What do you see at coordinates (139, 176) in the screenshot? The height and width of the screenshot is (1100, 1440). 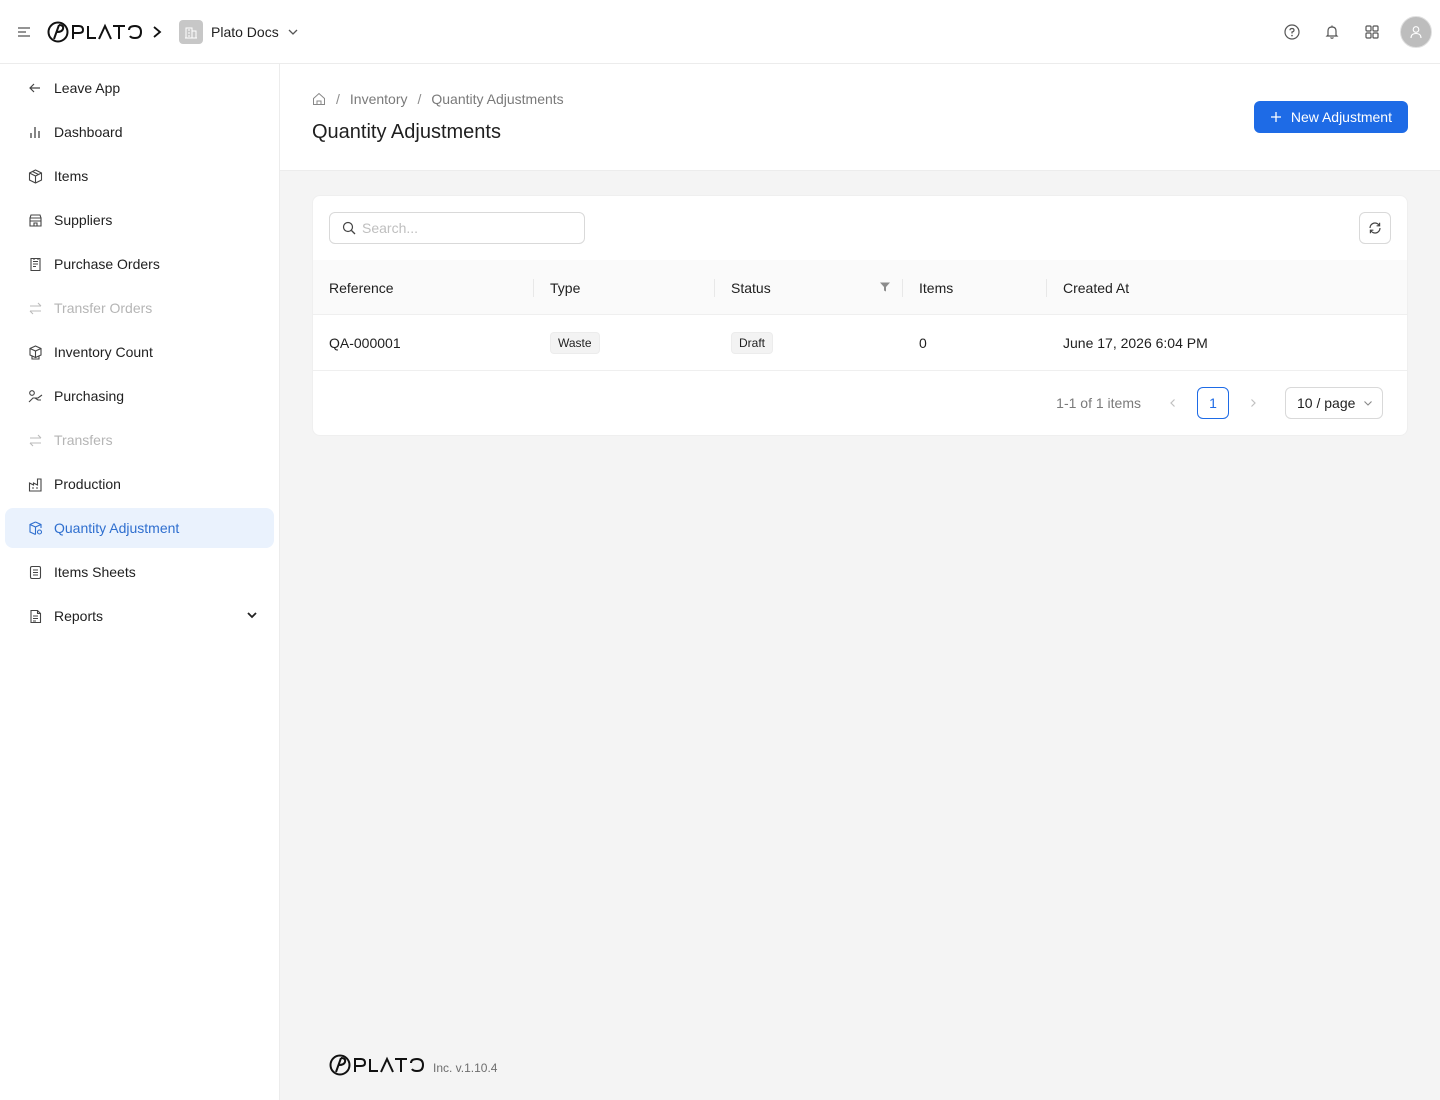 I see `sidebar-item-items: Items` at bounding box center [139, 176].